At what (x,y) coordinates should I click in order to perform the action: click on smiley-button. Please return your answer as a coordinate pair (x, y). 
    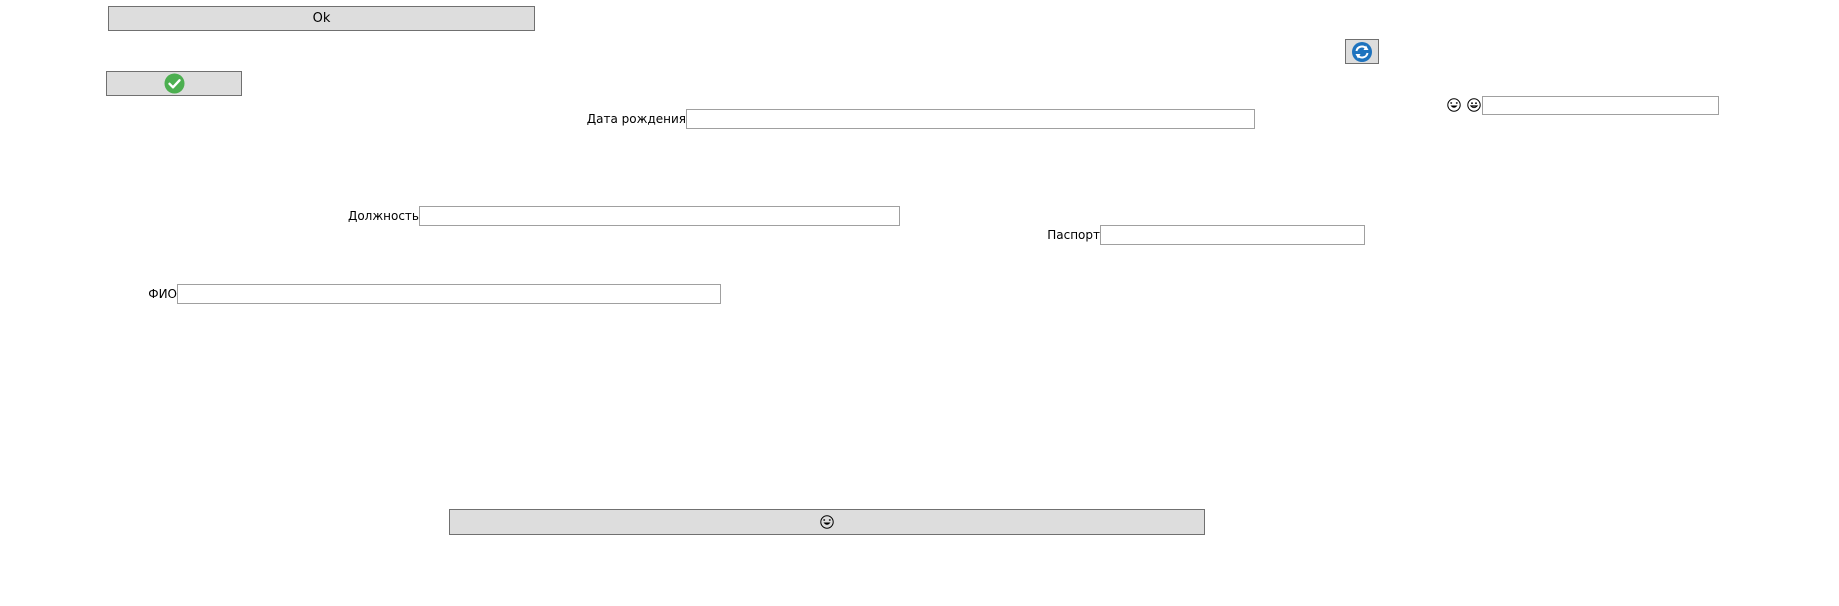
    Looking at the image, I should click on (827, 522).